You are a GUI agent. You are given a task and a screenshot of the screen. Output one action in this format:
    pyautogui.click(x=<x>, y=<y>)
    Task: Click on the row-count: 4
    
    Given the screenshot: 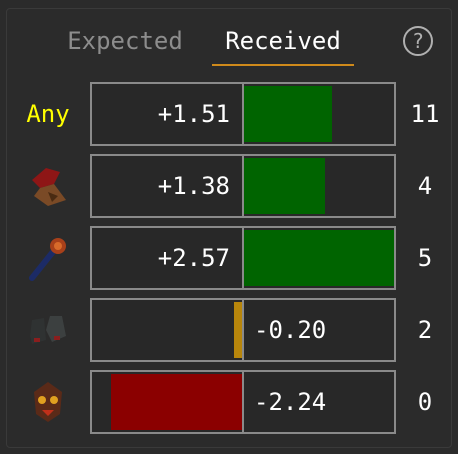 What is the action you would take?
    pyautogui.click(x=425, y=186)
    